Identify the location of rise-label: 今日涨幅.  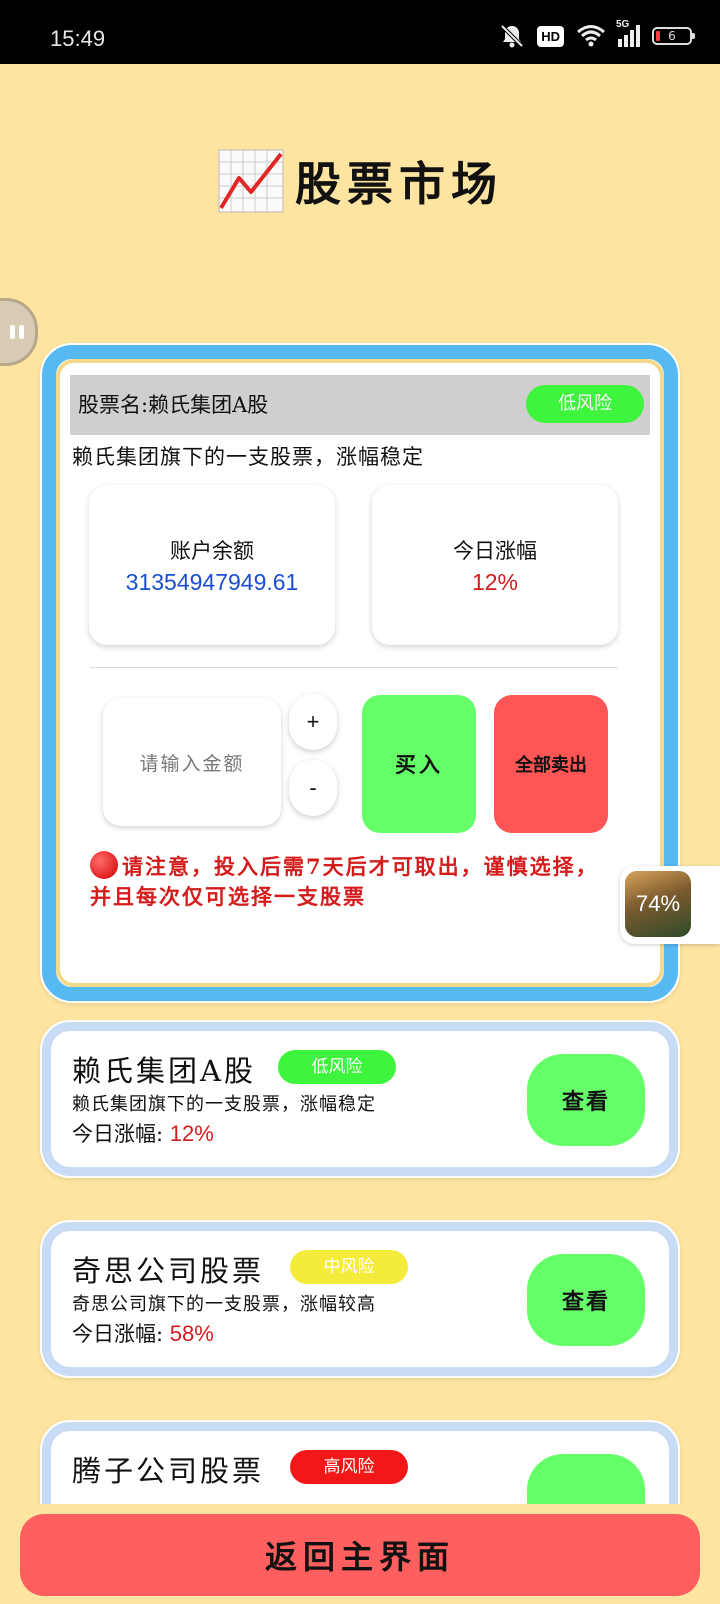
(495, 551).